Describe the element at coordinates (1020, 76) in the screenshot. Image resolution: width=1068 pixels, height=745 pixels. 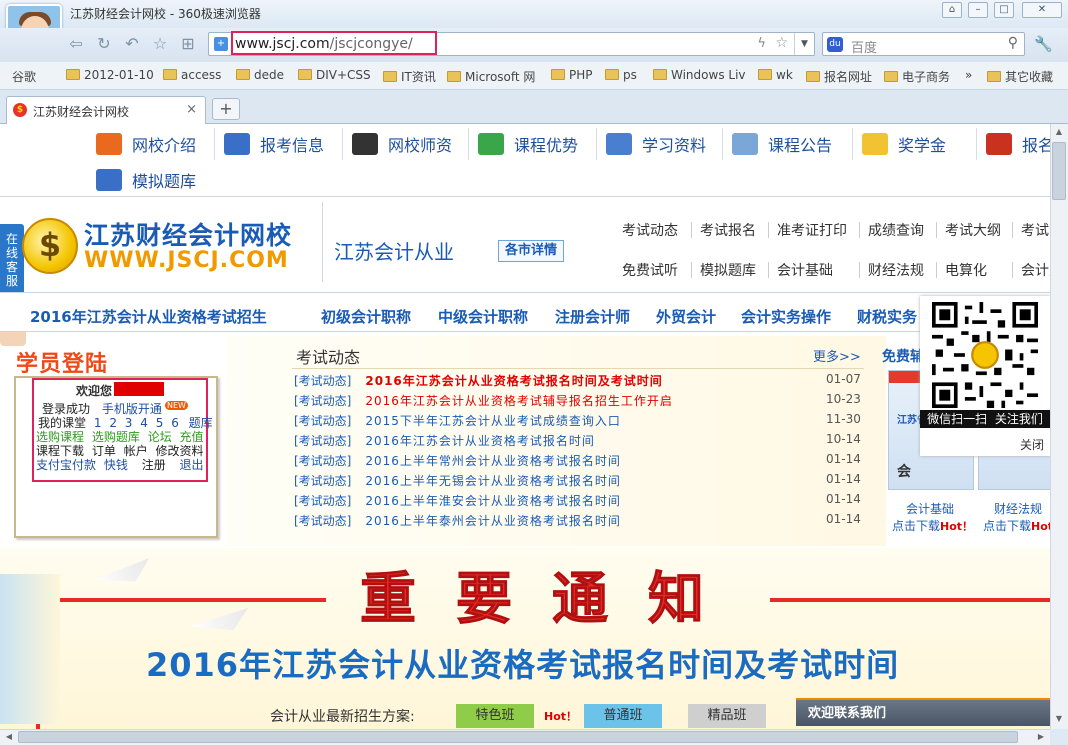
I see `bookmark-item: 其它收藏` at that location.